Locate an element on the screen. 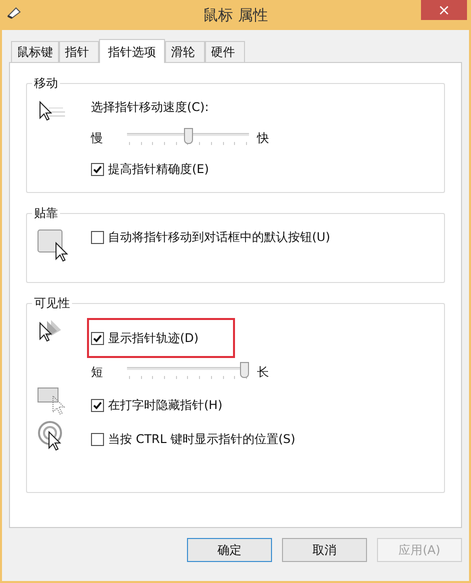  slider-min-label: 慢 is located at coordinates (97, 138).